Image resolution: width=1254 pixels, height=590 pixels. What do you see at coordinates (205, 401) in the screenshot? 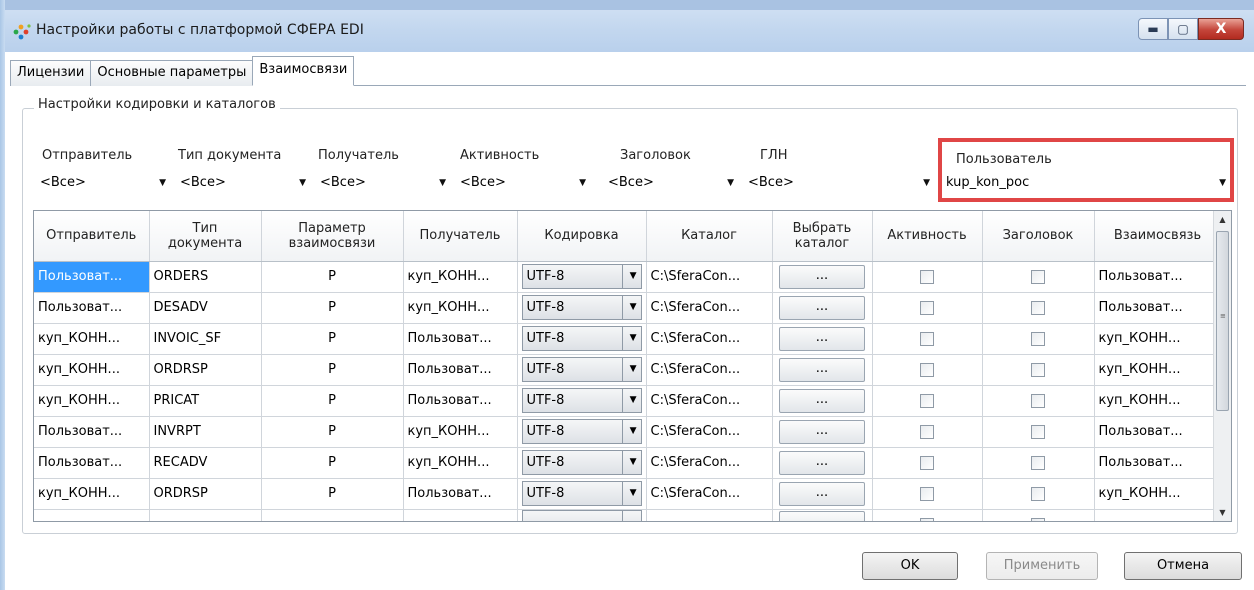
I see `cell-doc-type: PRICAT` at bounding box center [205, 401].